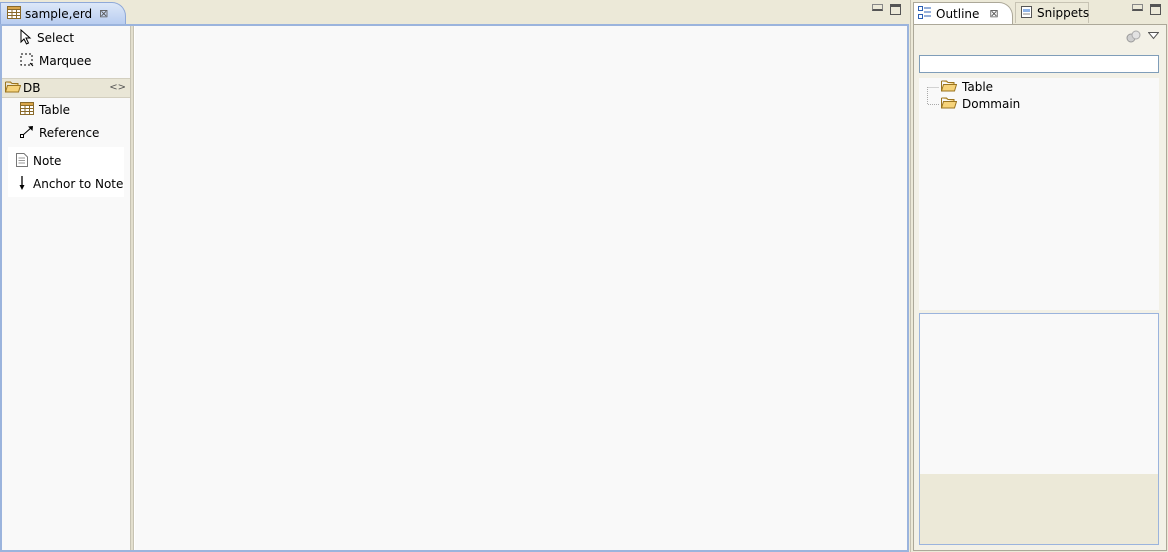 The image size is (1168, 552). Describe the element at coordinates (78, 184) in the screenshot. I see `palette-anchor-label: Anchor to Note` at that location.